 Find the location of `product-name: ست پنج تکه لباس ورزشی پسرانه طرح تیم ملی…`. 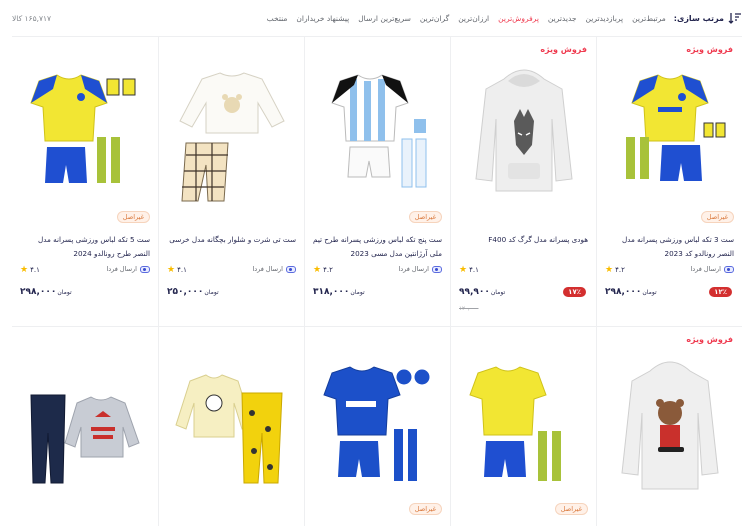

product-name: ست پنج تکه لباس ورزشی پسرانه طرح تیم ملی… is located at coordinates (377, 247).